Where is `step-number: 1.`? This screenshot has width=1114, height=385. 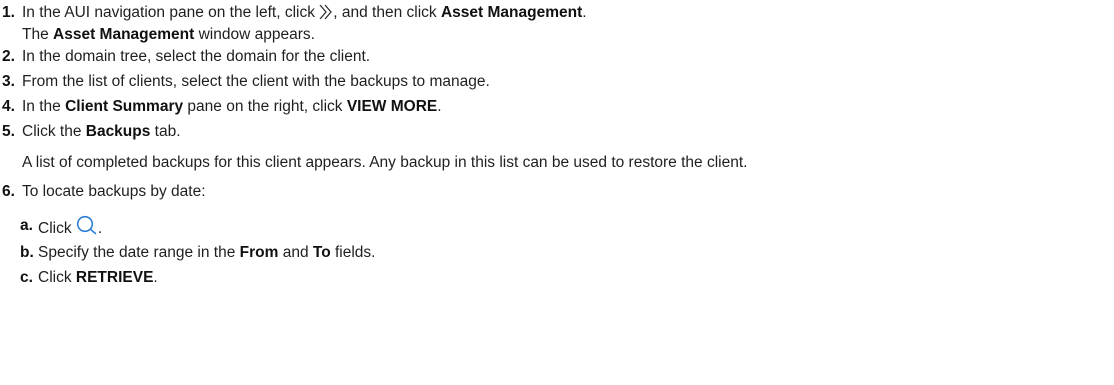 step-number: 1. is located at coordinates (8, 12).